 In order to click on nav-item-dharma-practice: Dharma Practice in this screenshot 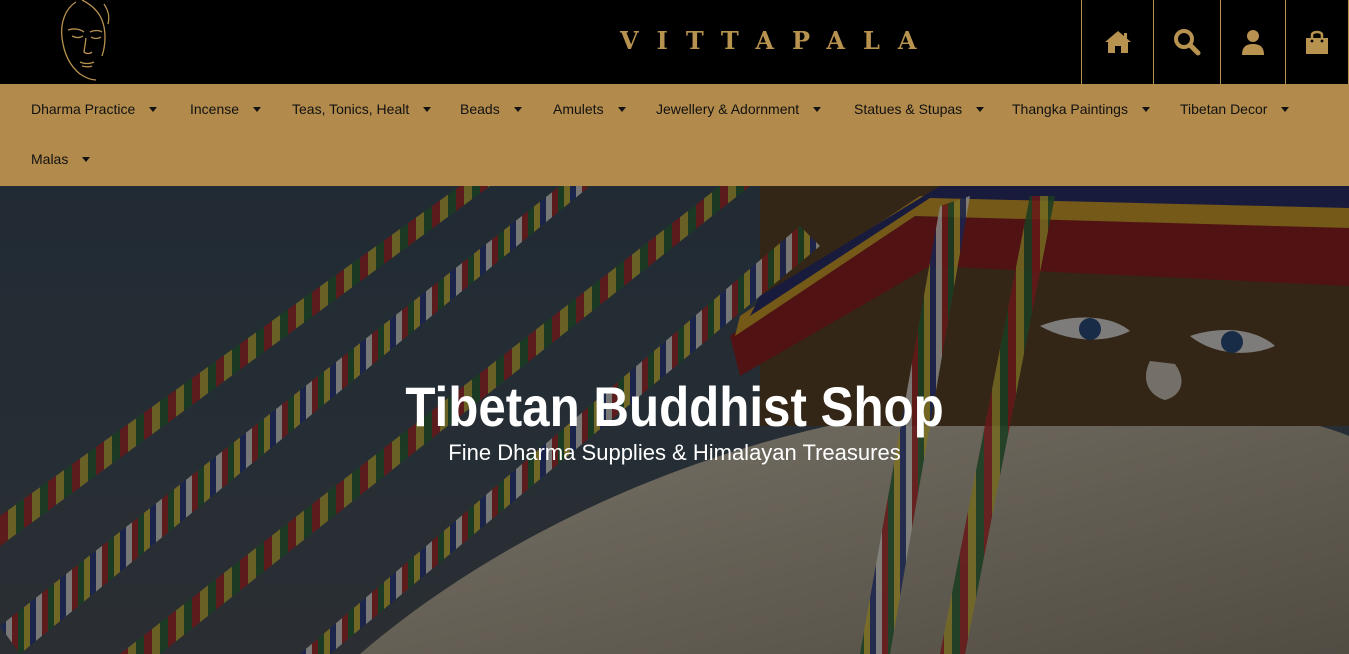, I will do `click(94, 109)`.